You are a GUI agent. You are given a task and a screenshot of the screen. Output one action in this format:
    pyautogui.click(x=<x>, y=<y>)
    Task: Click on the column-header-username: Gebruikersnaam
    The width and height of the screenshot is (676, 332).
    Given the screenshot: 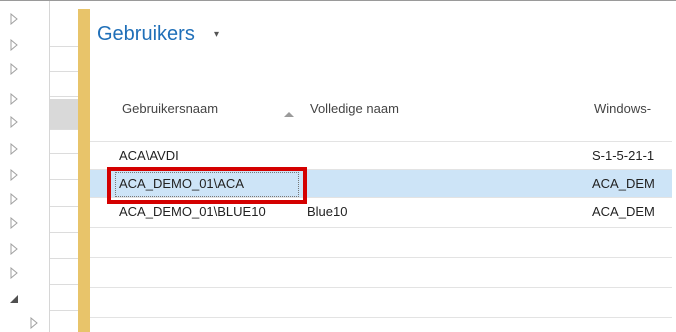 What is the action you would take?
    pyautogui.click(x=170, y=108)
    